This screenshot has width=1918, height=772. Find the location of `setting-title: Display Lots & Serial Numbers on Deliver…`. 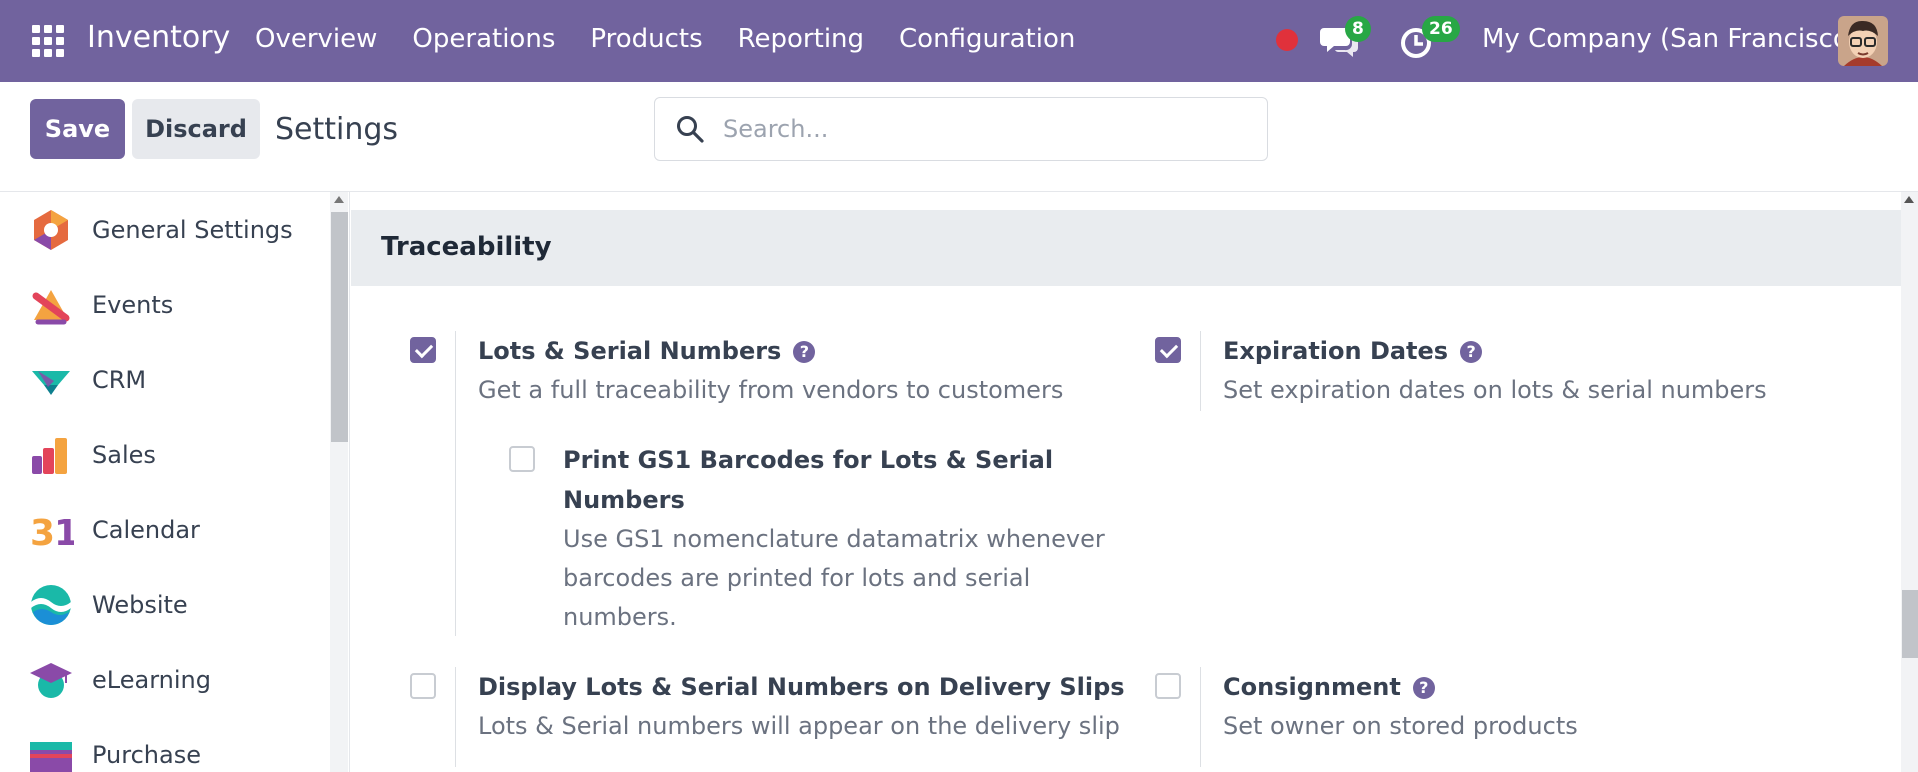

setting-title: Display Lots & Serial Numbers on Deliver… is located at coordinates (801, 687).